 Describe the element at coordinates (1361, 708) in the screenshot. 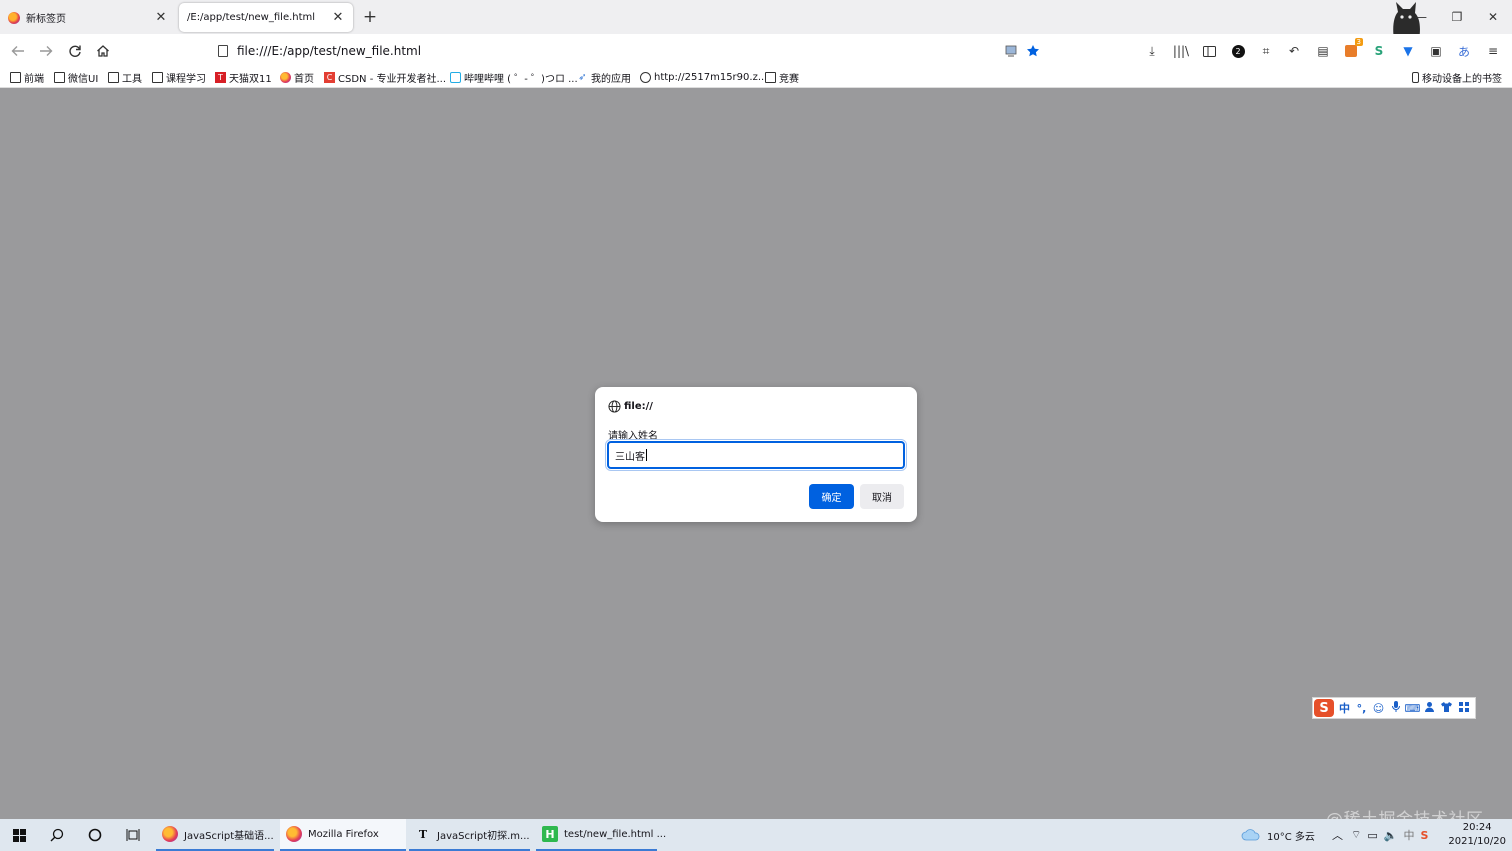

I see `punctuation-toggle: °,` at that location.